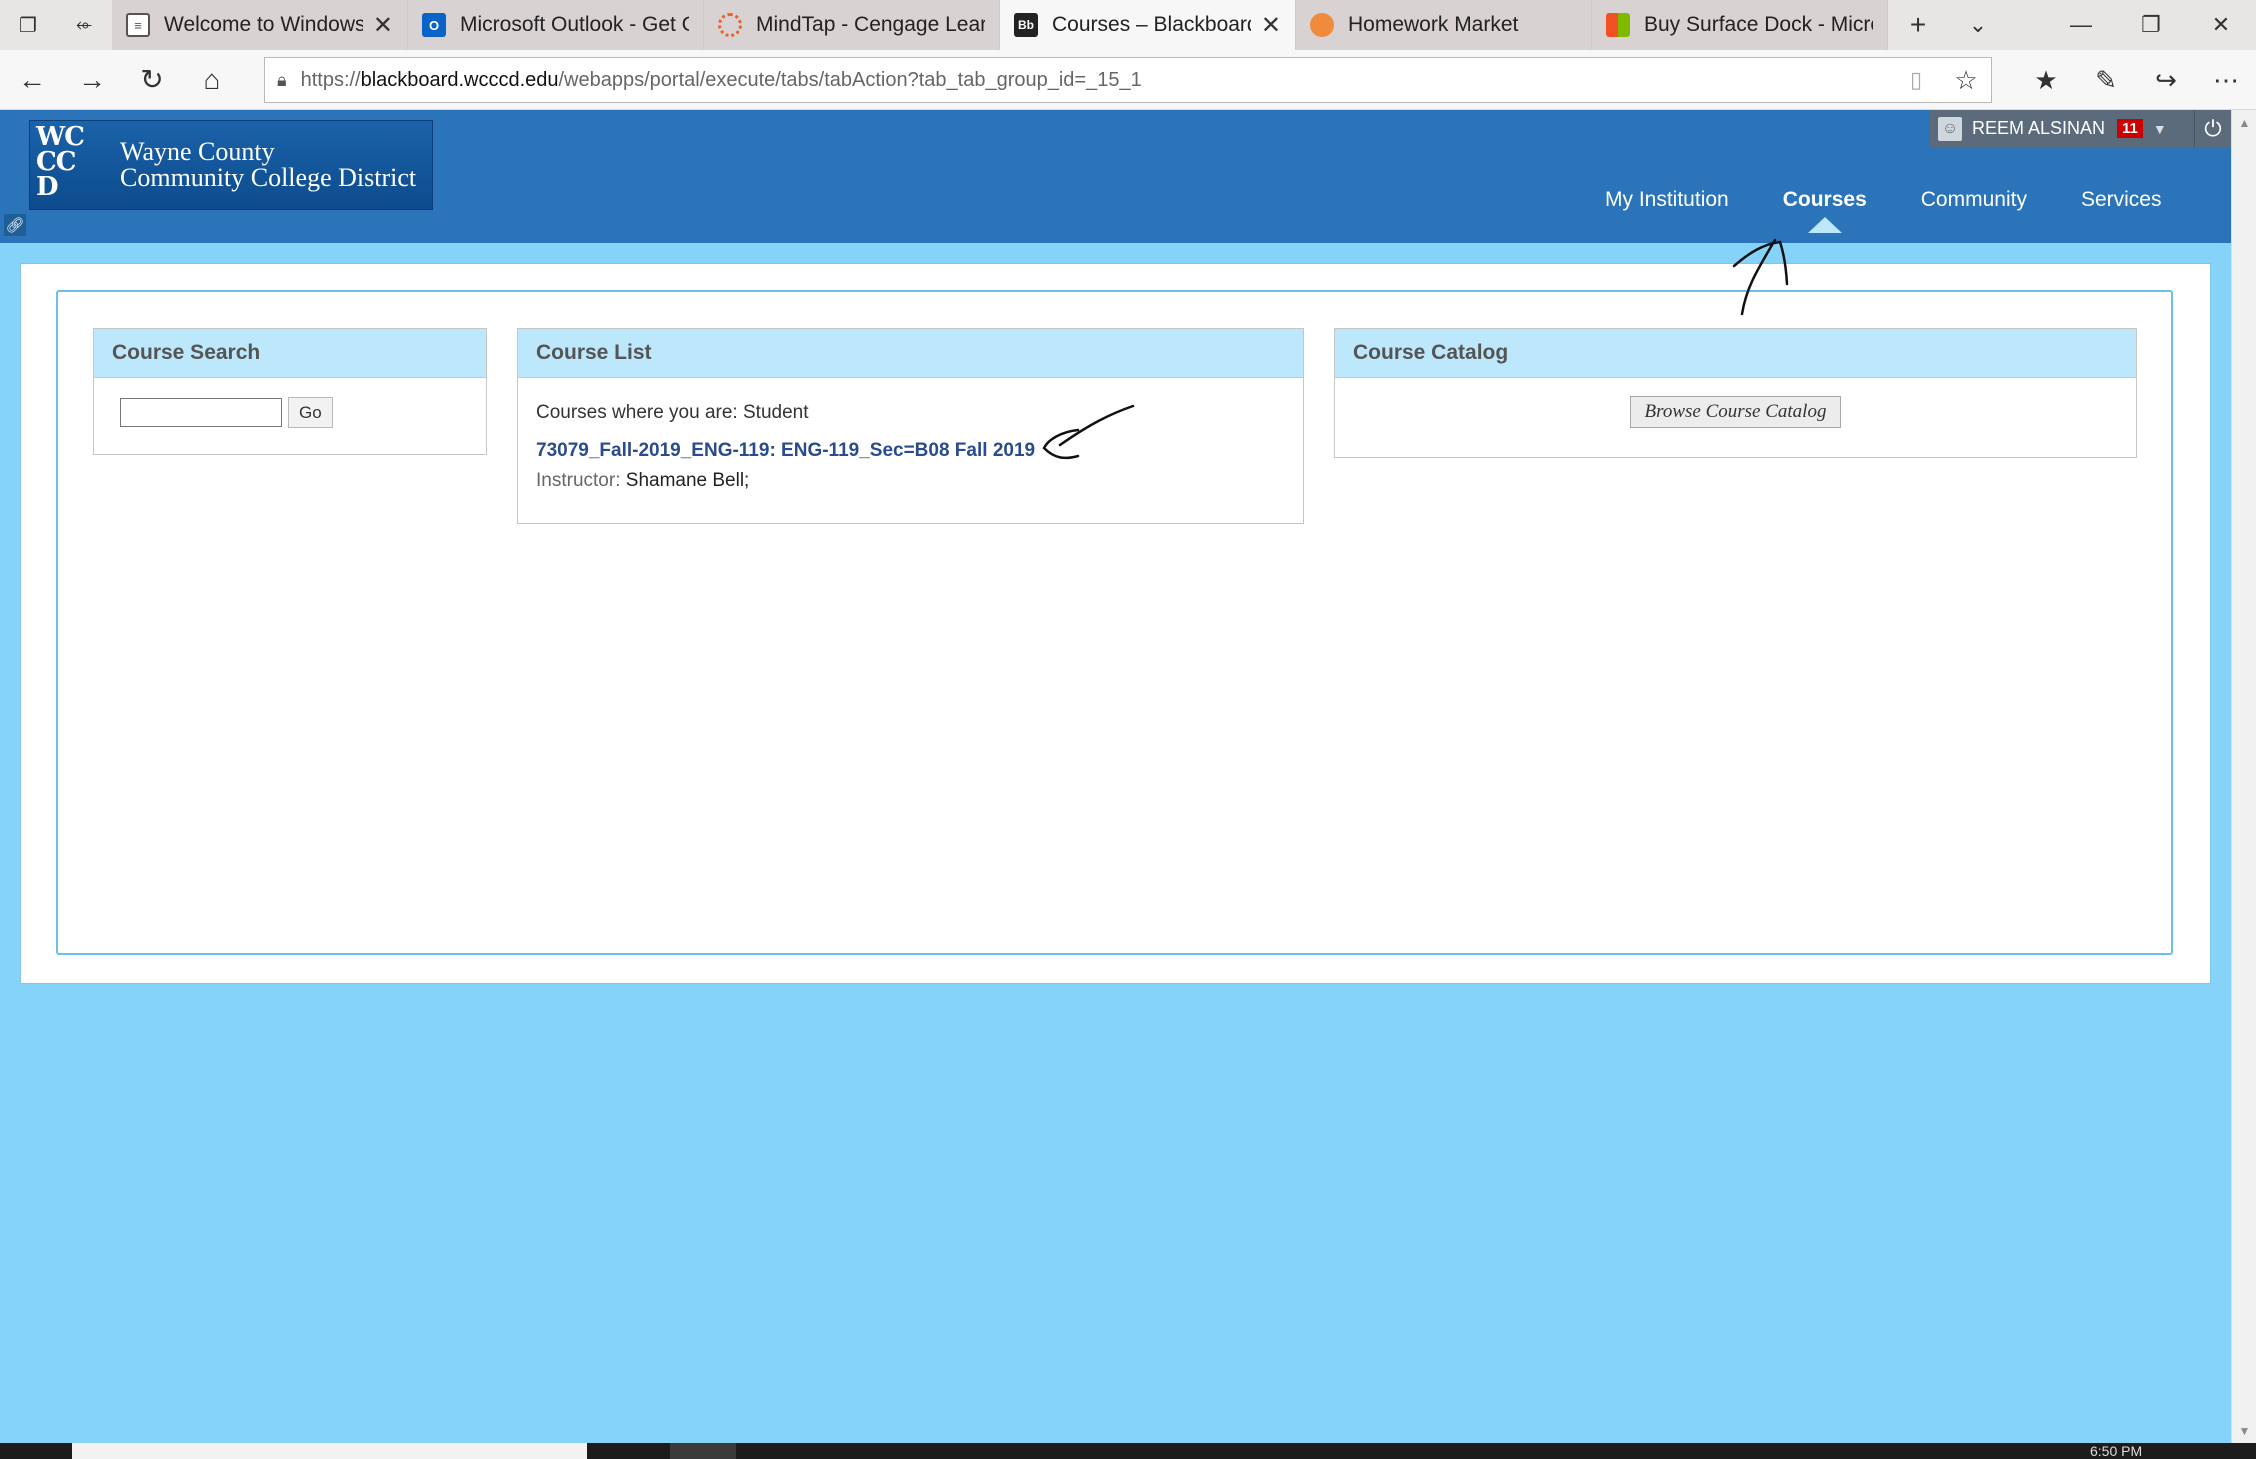  What do you see at coordinates (1151, 24) in the screenshot?
I see `tab-title: Courses – Blackboard L` at bounding box center [1151, 24].